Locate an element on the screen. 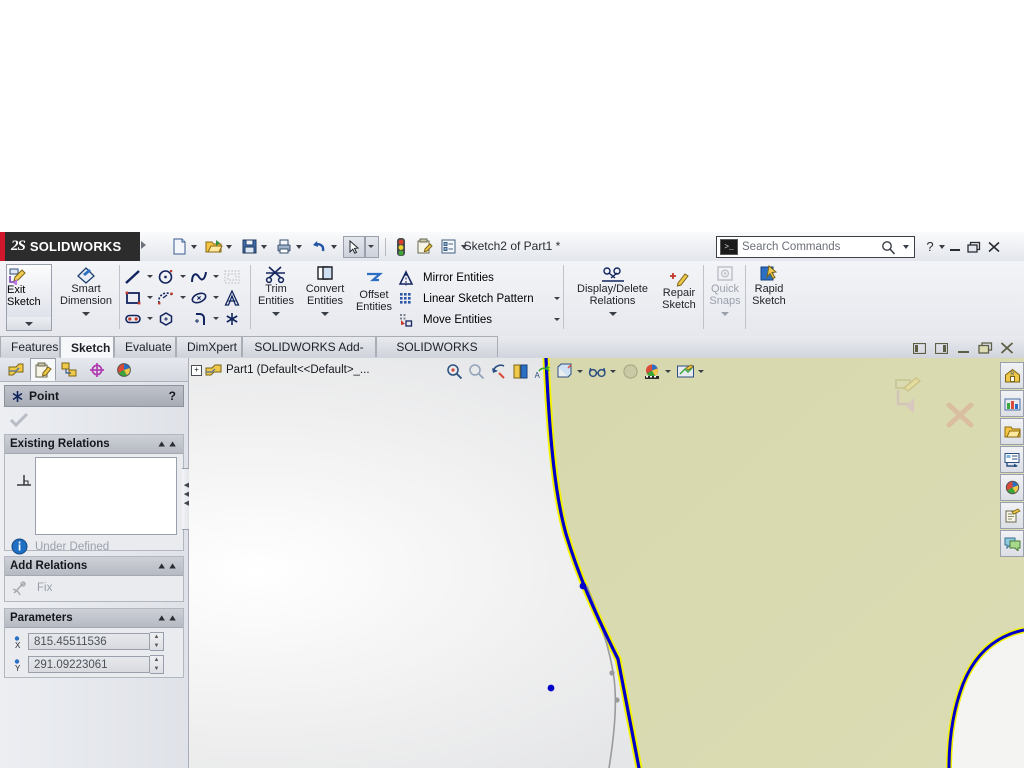  property-manager-tab is located at coordinates (43, 369).